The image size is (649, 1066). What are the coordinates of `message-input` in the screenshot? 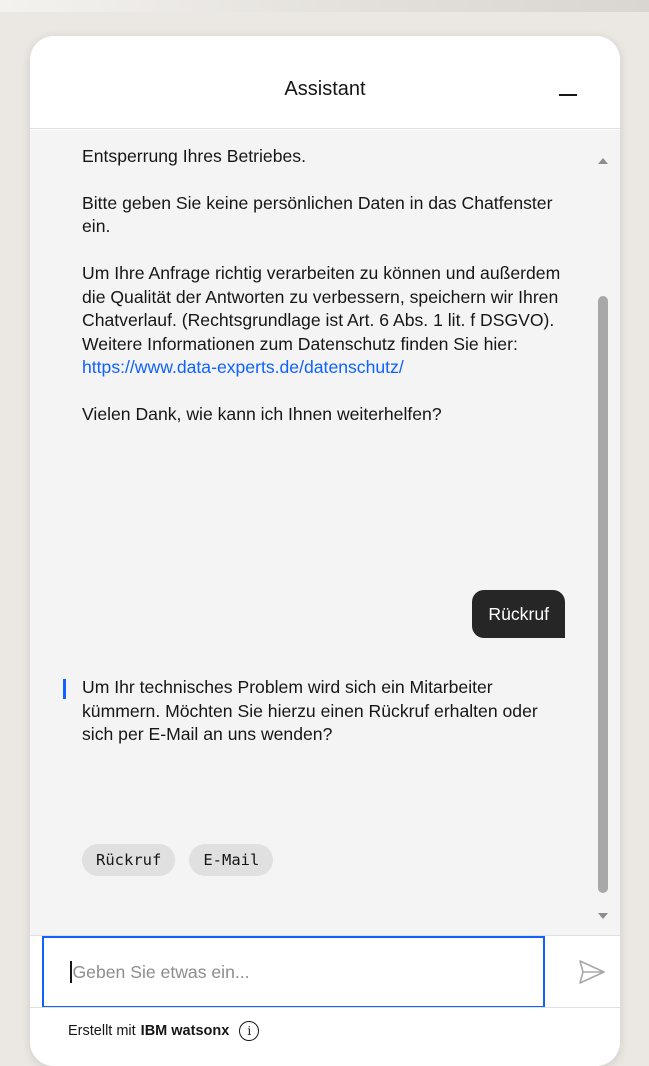 It's located at (292, 972).